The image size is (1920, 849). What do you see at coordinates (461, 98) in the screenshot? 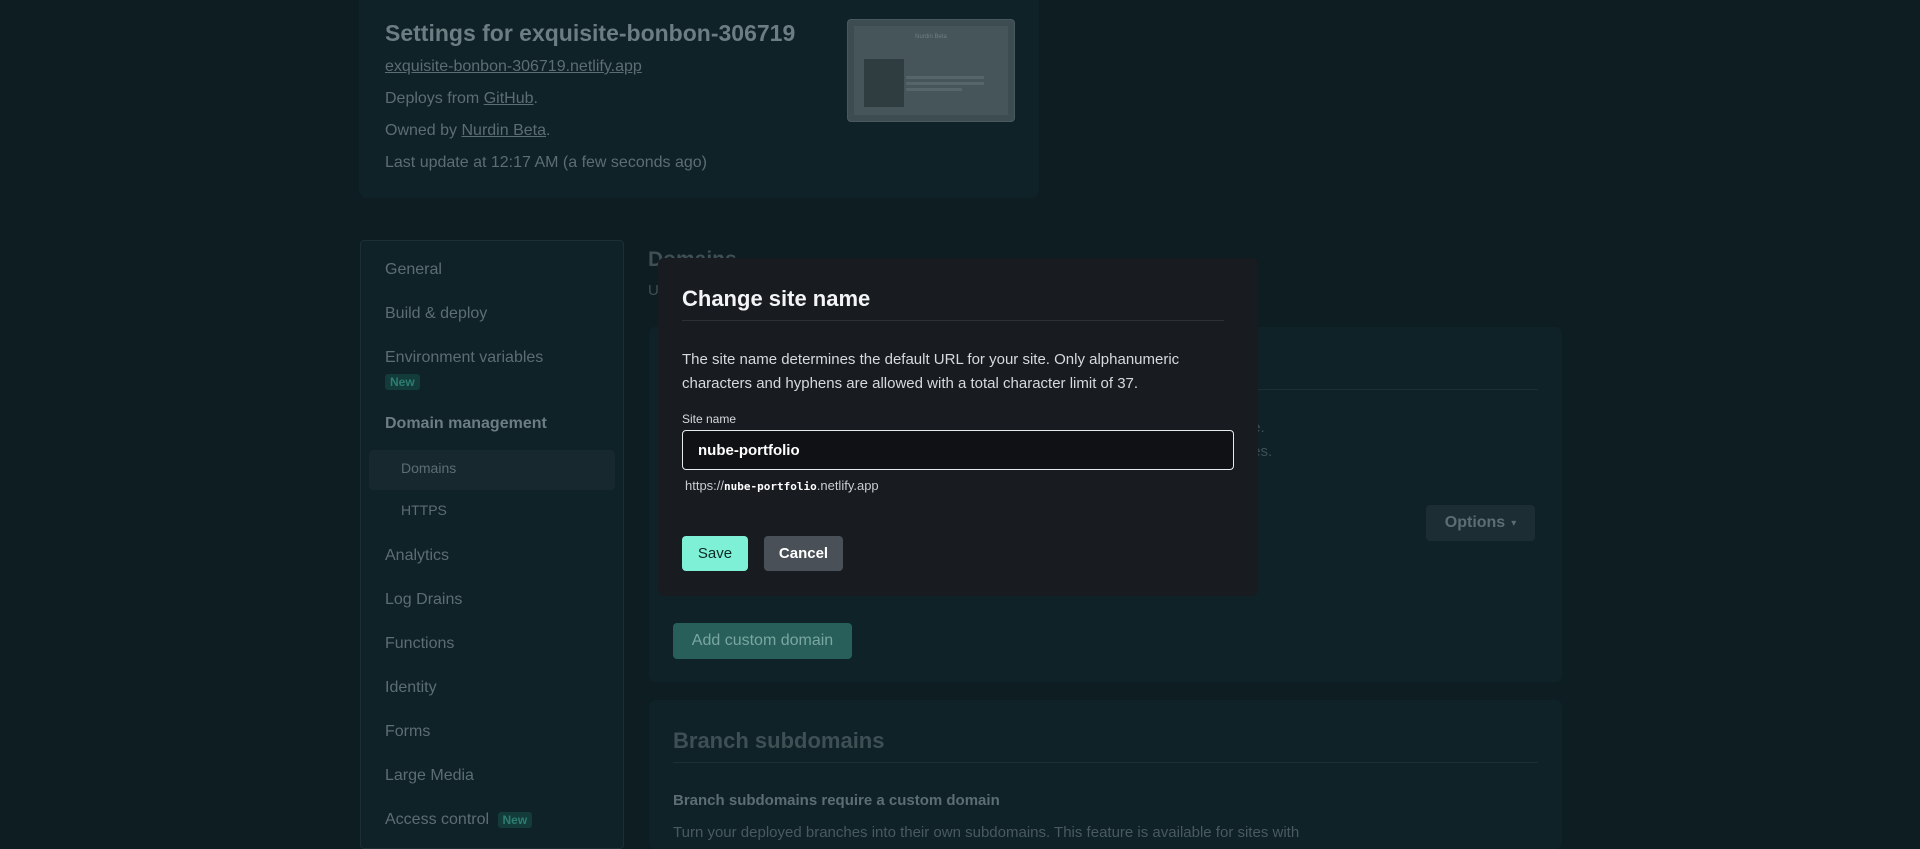
I see `deploys-from: Deploys from GitHub.` at bounding box center [461, 98].